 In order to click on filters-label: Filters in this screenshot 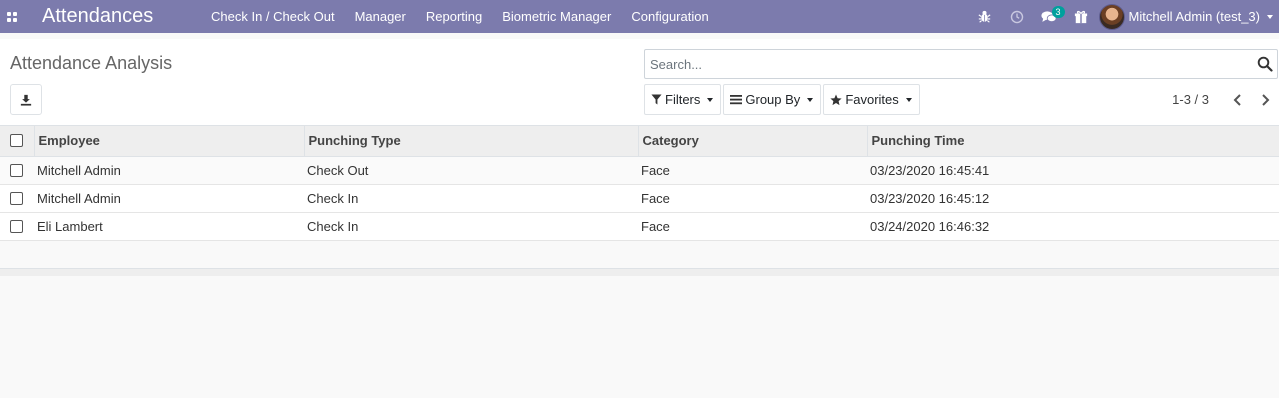, I will do `click(683, 99)`.